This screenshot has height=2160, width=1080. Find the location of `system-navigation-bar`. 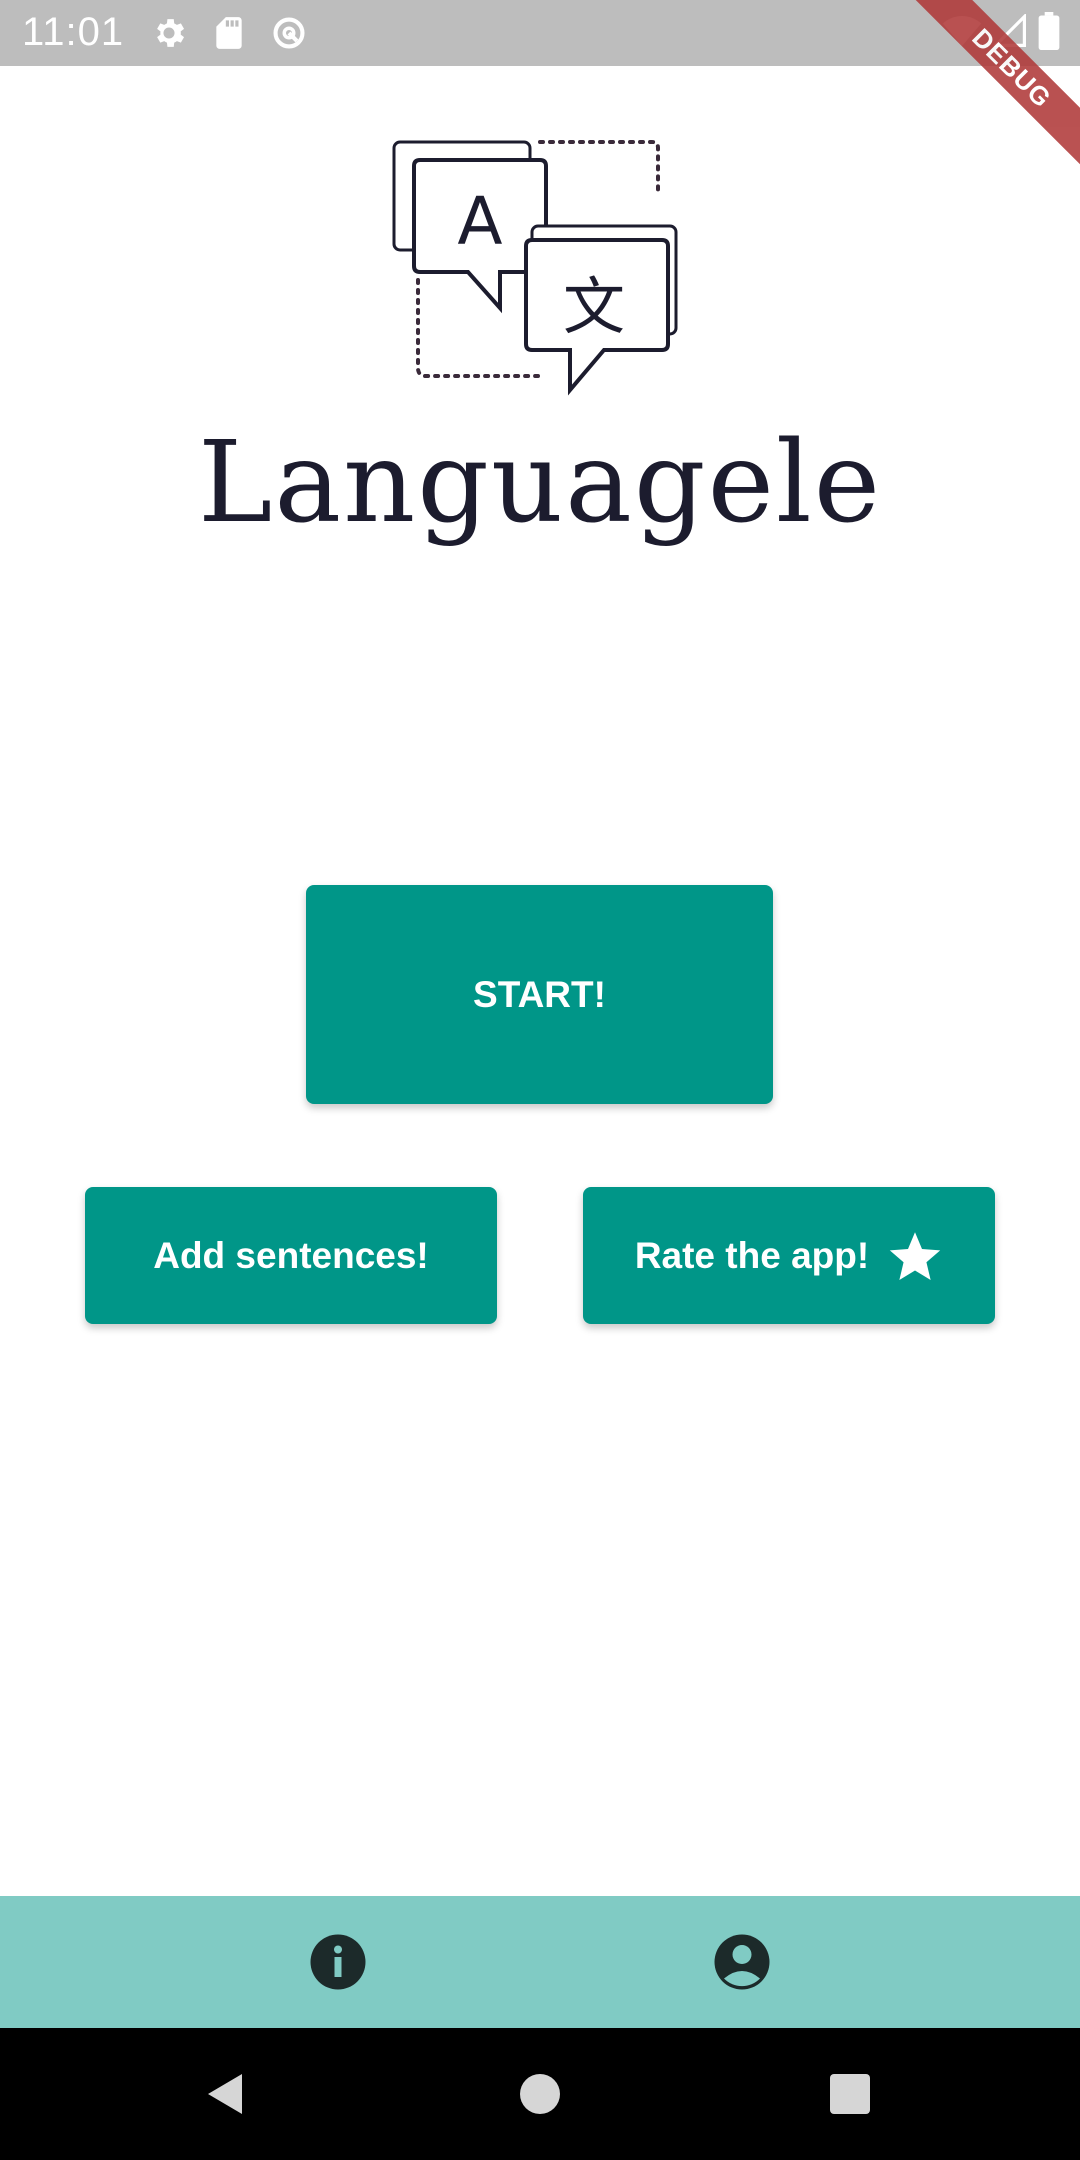

system-navigation-bar is located at coordinates (540, 2094).